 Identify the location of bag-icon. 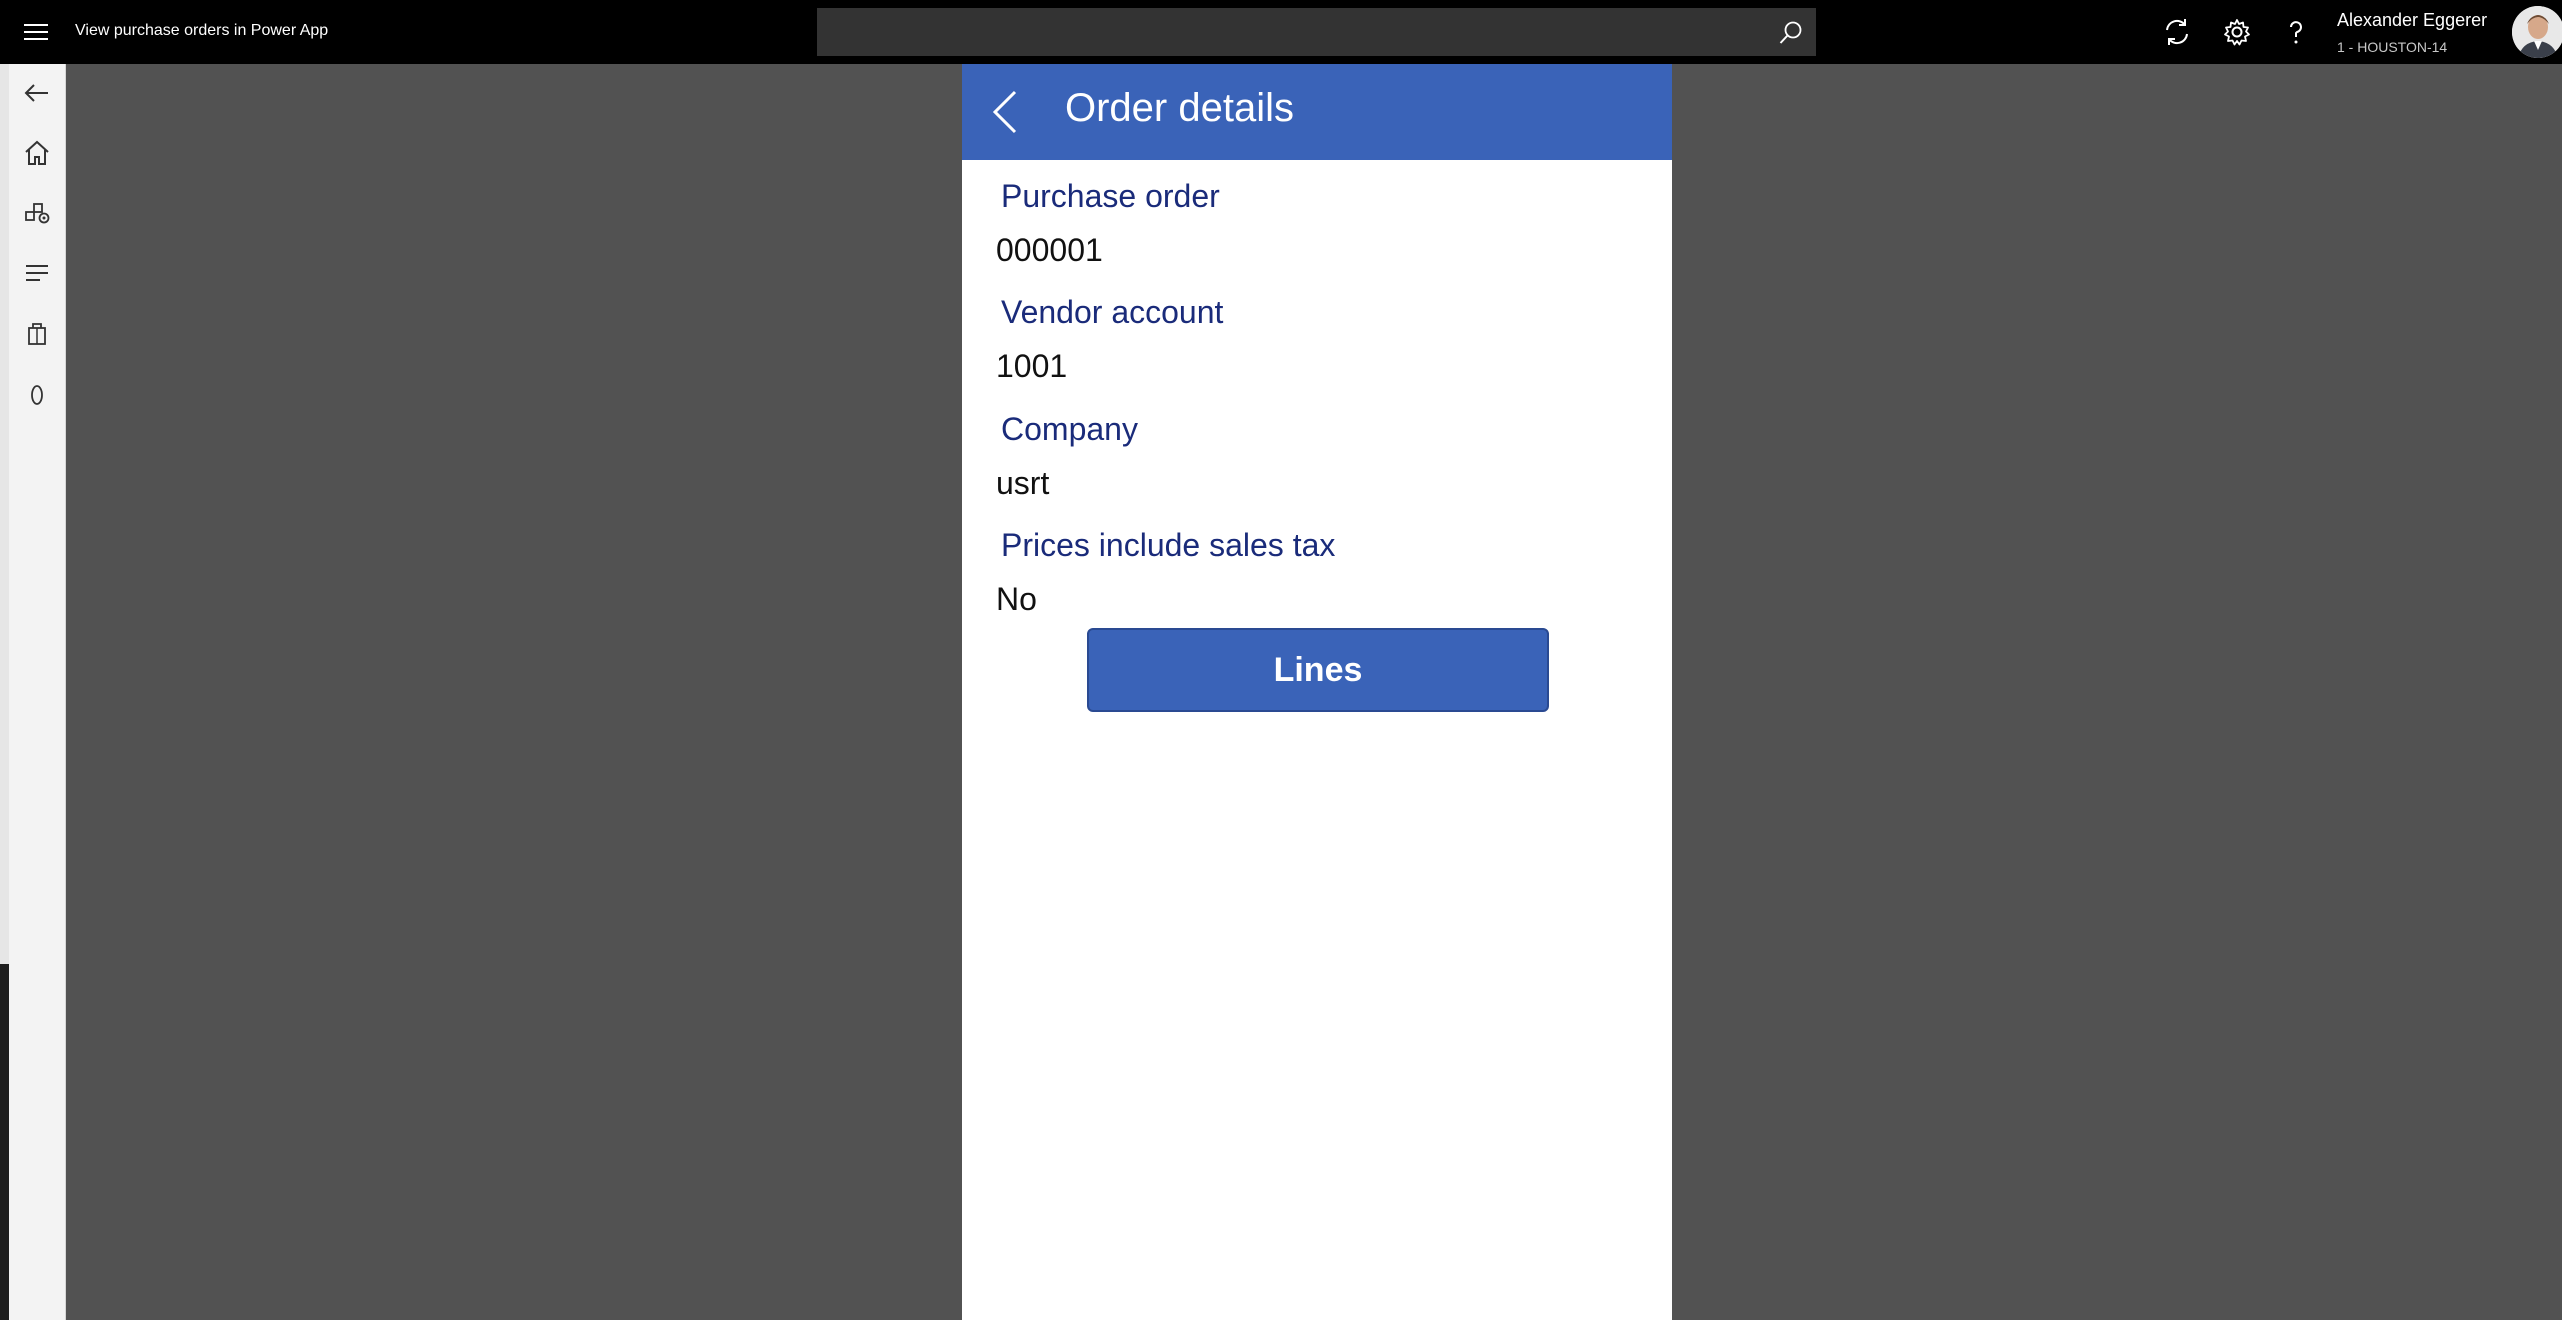
(37, 333).